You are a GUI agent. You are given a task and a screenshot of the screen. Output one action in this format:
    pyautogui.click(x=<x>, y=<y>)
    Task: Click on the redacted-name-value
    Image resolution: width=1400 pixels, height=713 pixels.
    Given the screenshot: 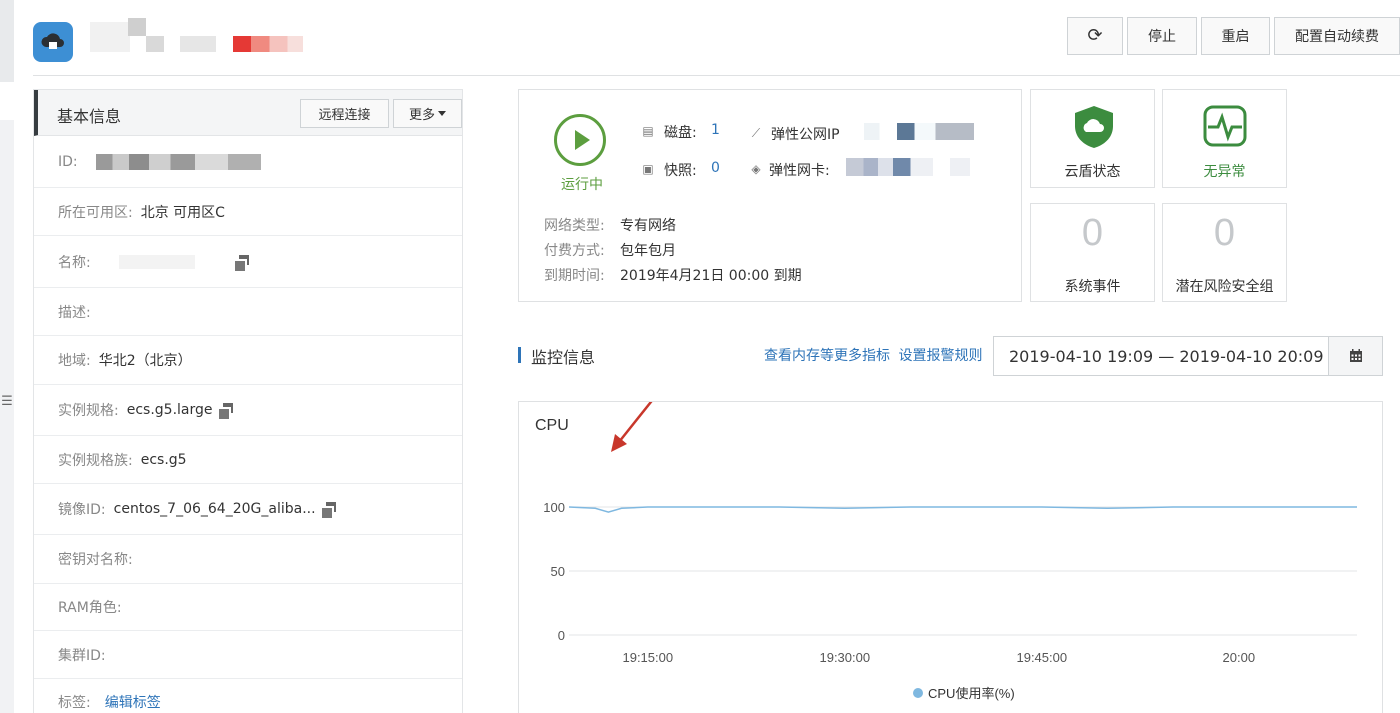 What is the action you would take?
    pyautogui.click(x=156, y=261)
    